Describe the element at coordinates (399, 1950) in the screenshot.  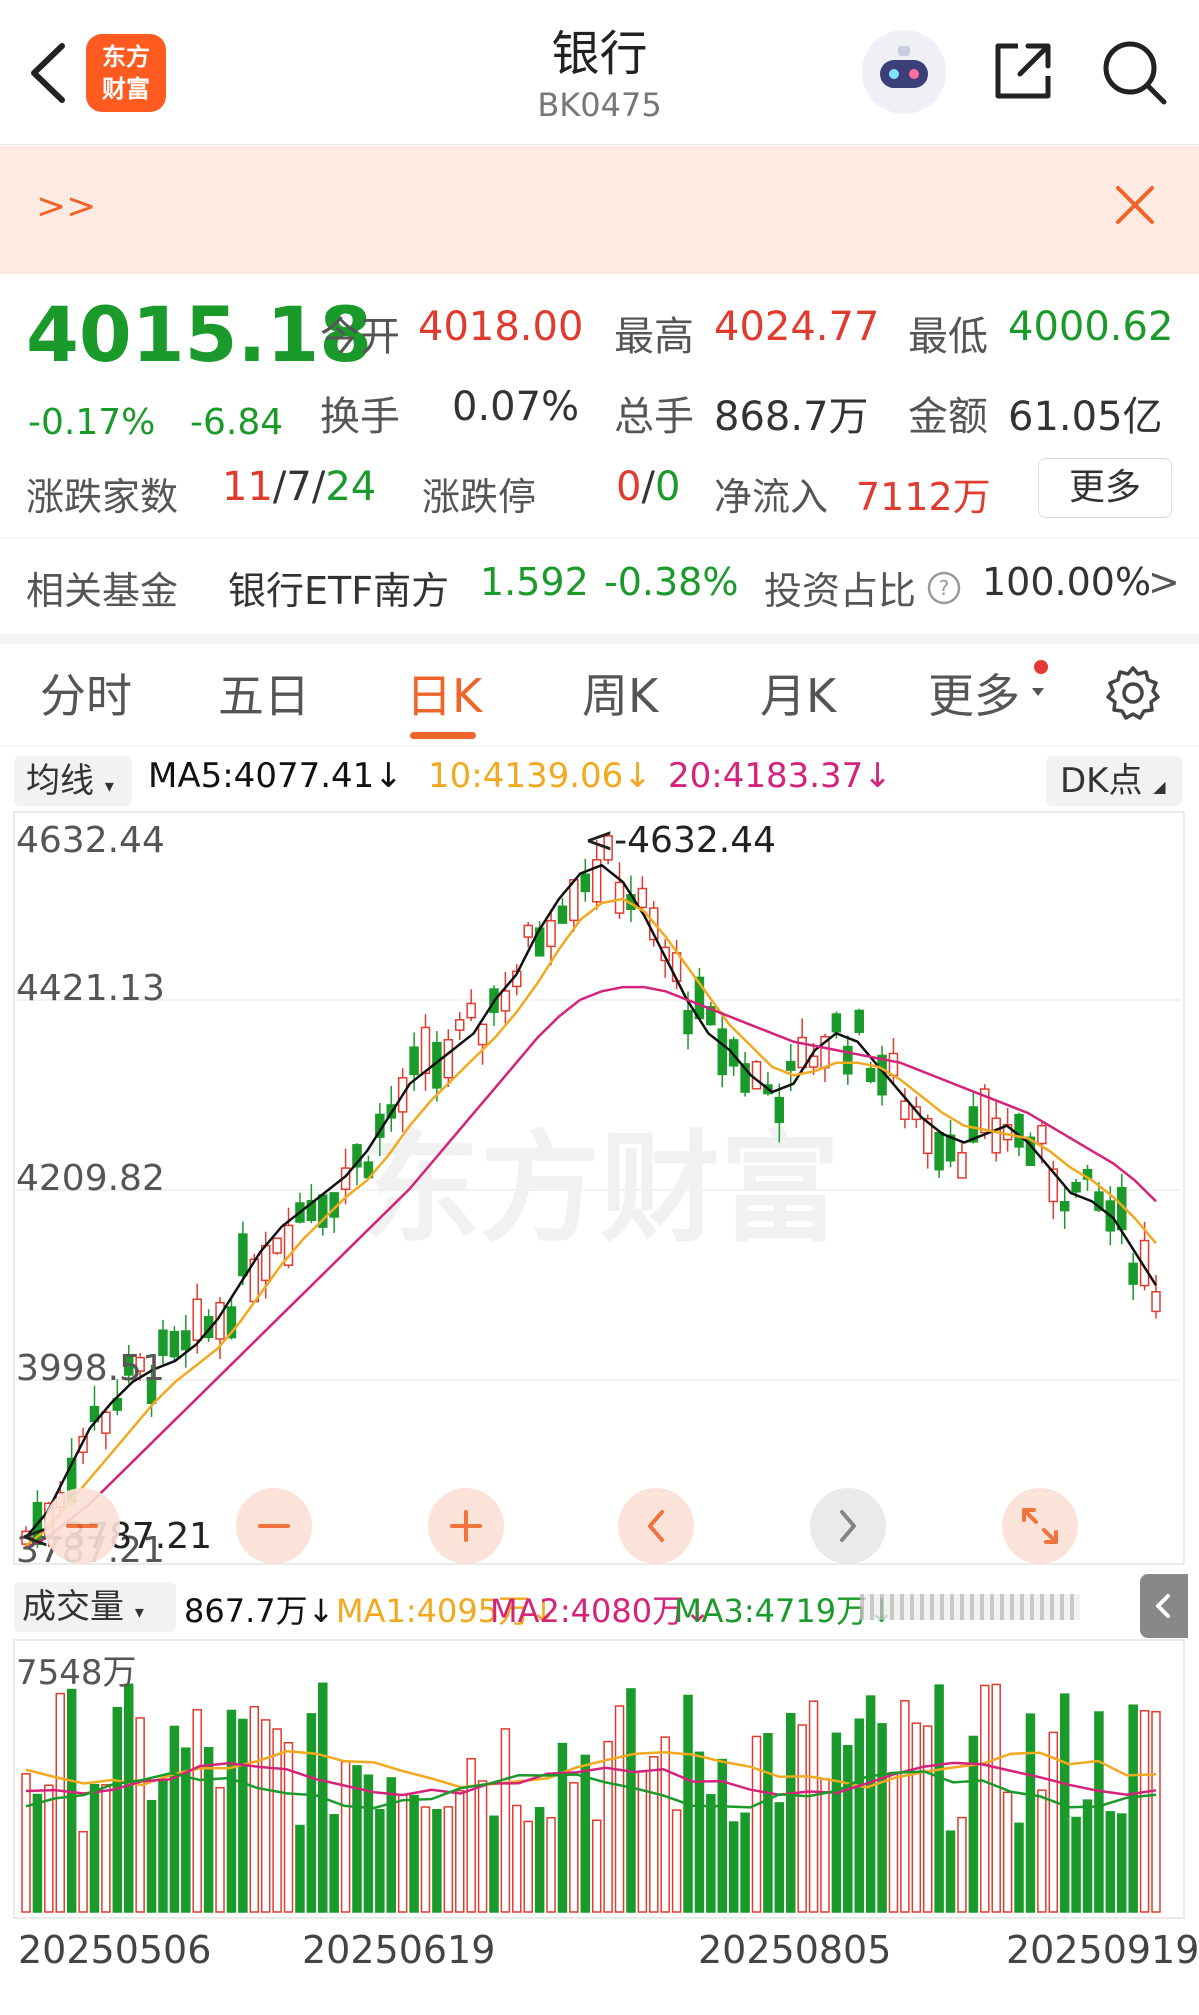
I see `x-axis-date-label: 20250619` at that location.